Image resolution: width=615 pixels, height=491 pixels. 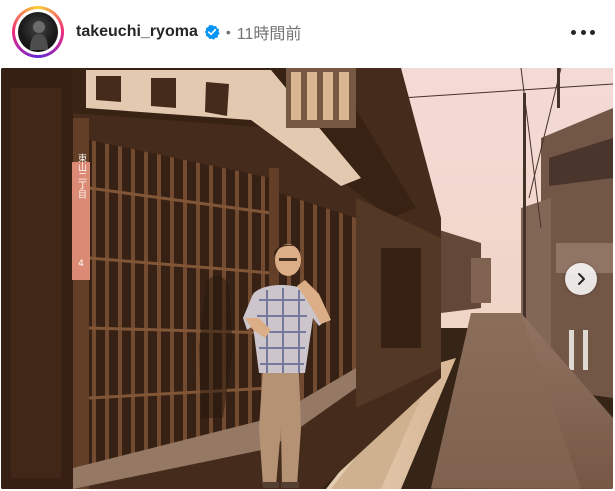 I want to click on more-horizontal-icon, so click(x=583, y=32).